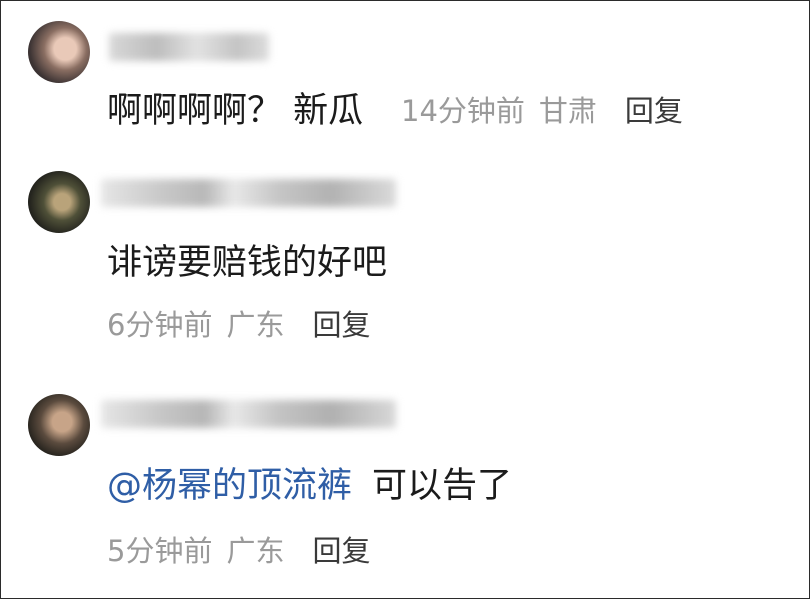  Describe the element at coordinates (229, 486) in the screenshot. I see `mention-link: @杨幂的顶流裤` at that location.